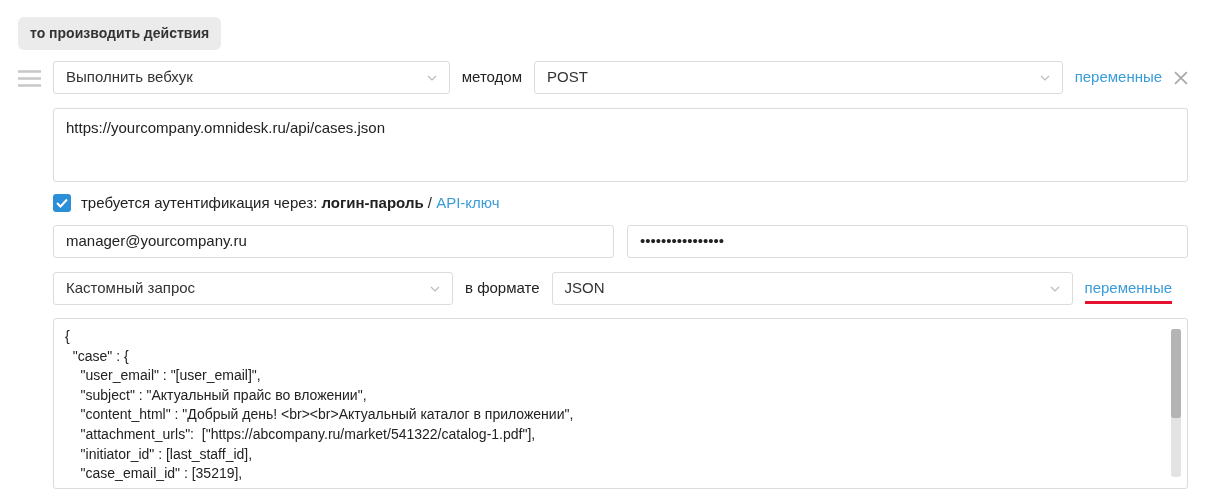 This screenshot has height=503, width=1229. I want to click on code-line: "attachment_urls": ["https://abcompany.ru/market/541322/catalog-1.pdf"],, so click(307, 434).